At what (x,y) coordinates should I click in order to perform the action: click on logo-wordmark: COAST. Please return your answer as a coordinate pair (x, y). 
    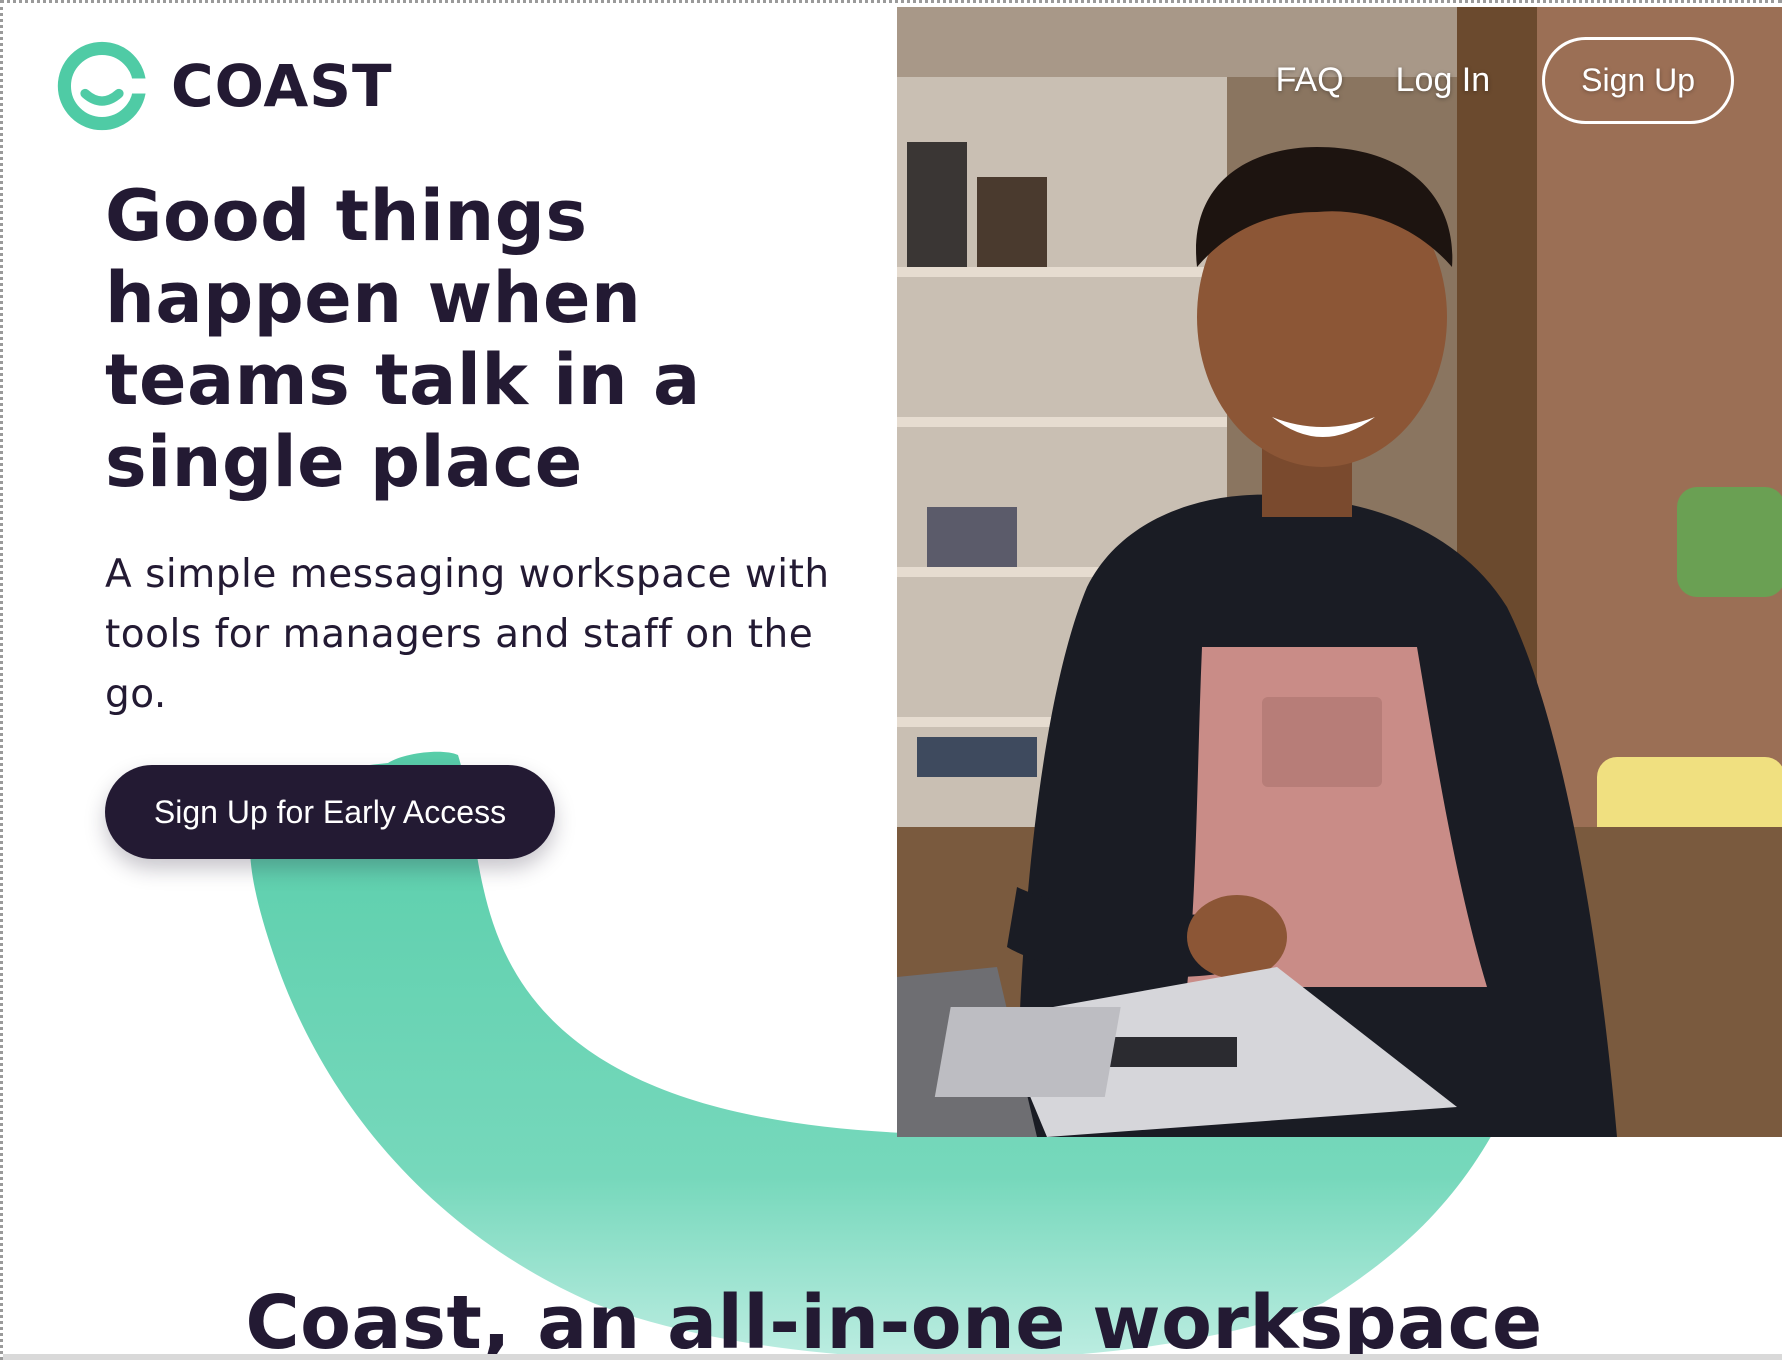
    Looking at the image, I should click on (282, 86).